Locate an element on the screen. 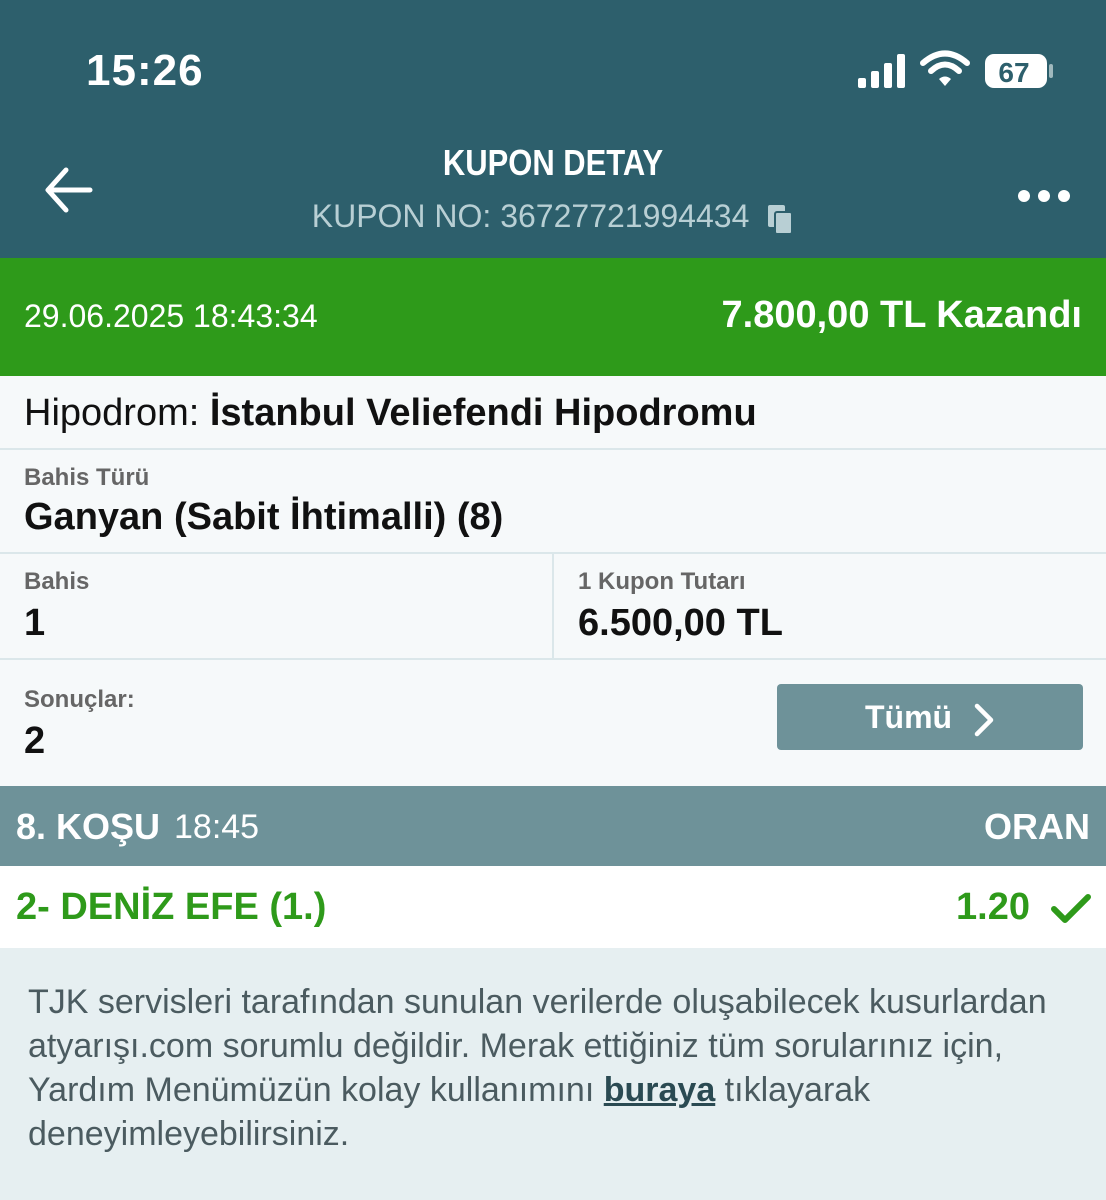 The image size is (1106, 1200). coupon-datetime: 29.06.2025 18:43:34 is located at coordinates (171, 316).